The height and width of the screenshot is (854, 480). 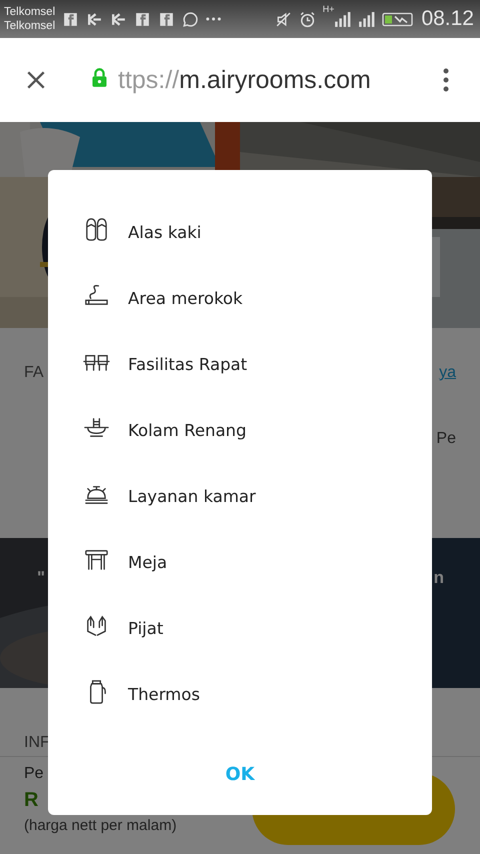 What do you see at coordinates (191, 19) in the screenshot?
I see `chat-bubble-icon` at bounding box center [191, 19].